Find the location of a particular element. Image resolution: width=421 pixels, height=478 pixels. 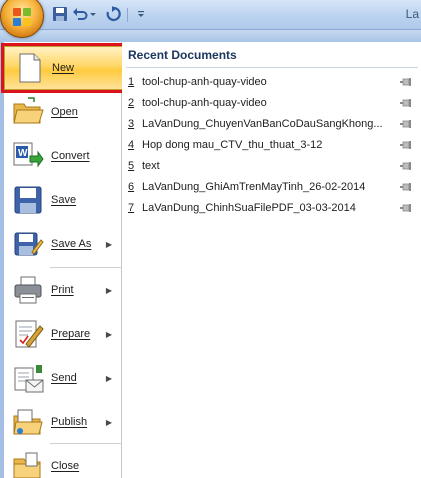

menu-item-prepare: Prepare ▶ is located at coordinates (63, 334).